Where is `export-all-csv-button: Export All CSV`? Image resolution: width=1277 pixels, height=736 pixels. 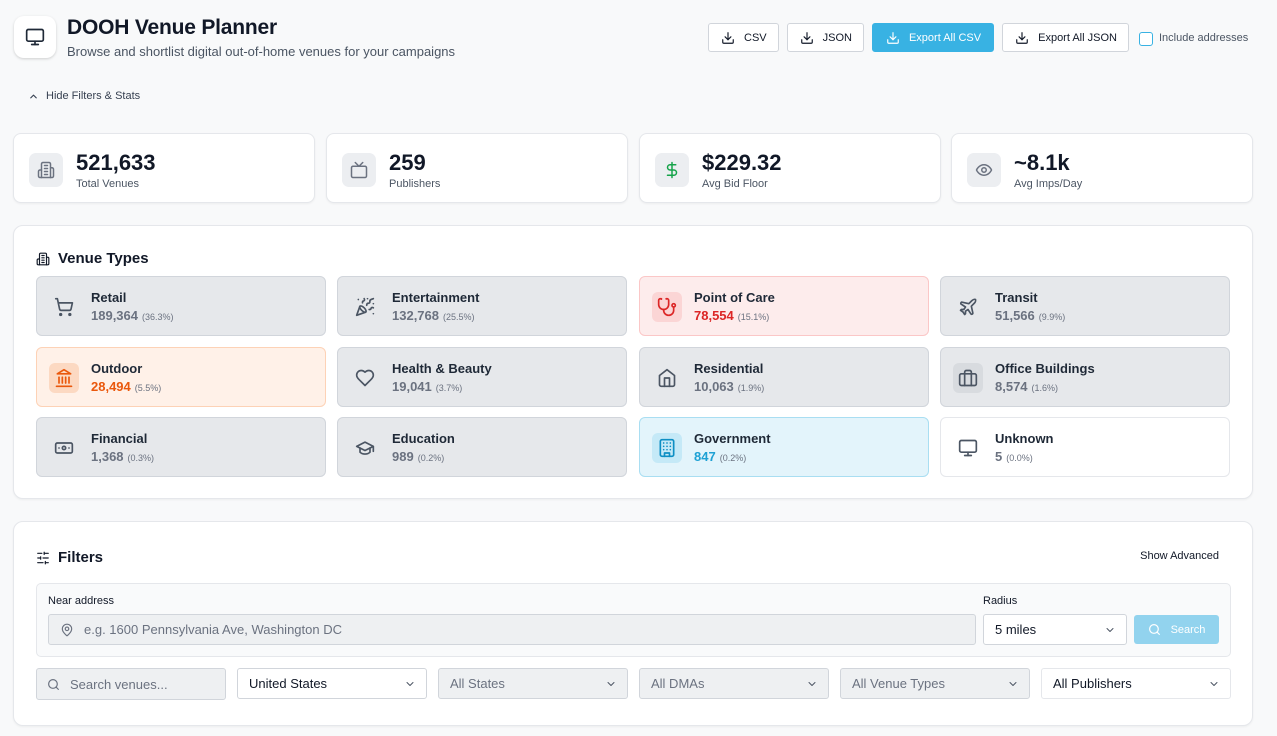
export-all-csv-button: Export All CSV is located at coordinates (933, 37).